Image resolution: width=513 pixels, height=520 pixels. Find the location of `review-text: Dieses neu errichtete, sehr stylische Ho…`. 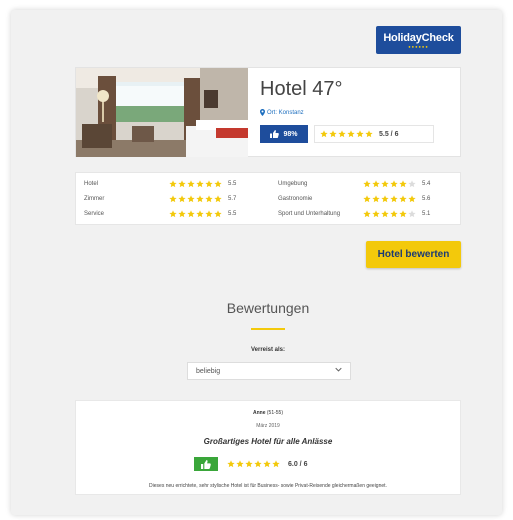

review-text: Dieses neu errichtete, sehr stylische Ho… is located at coordinates (268, 486).